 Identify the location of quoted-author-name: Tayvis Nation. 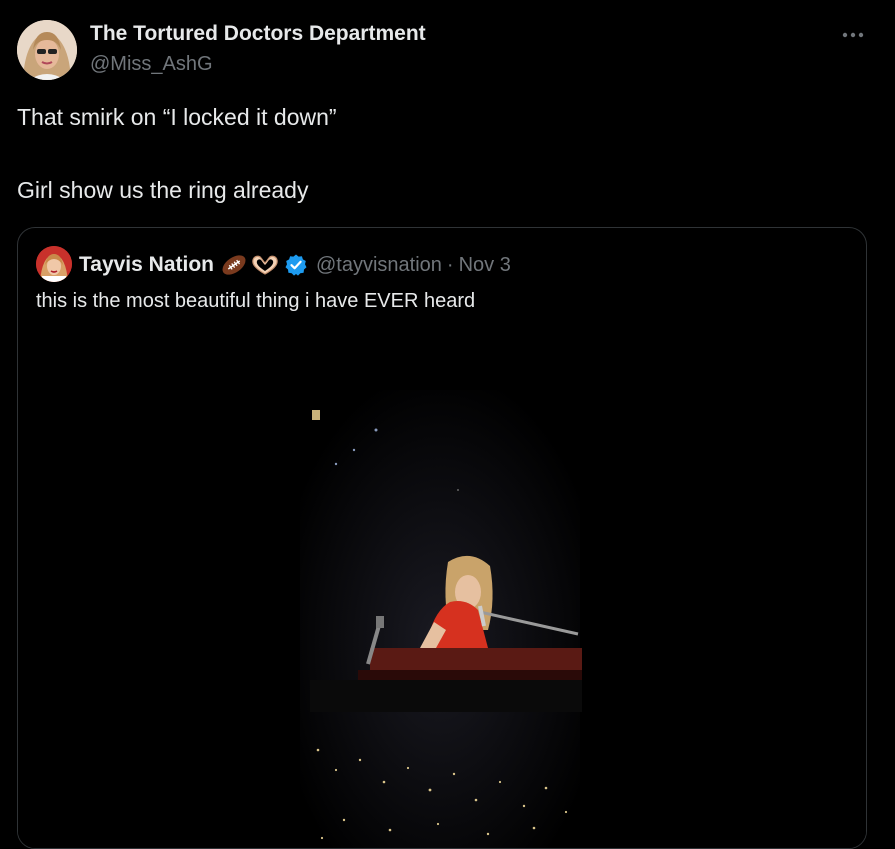
(146, 265).